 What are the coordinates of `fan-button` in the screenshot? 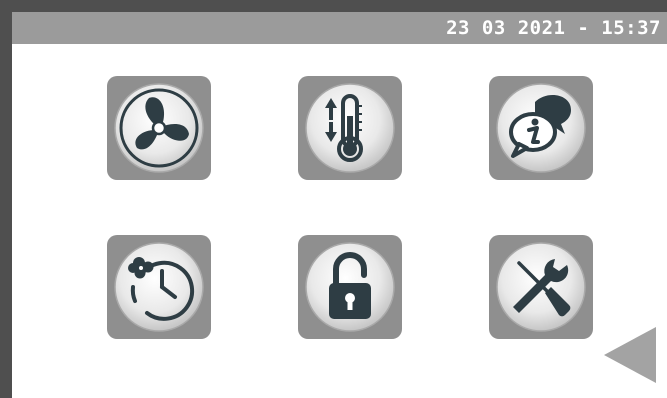 It's located at (159, 128).